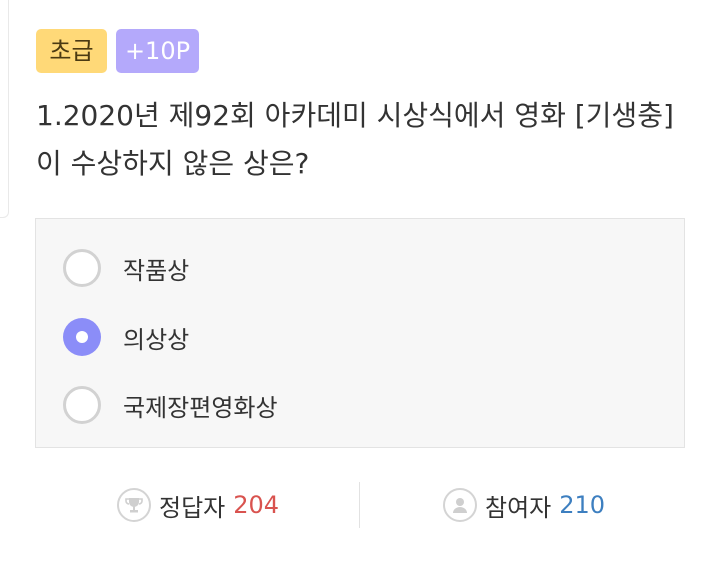  Describe the element at coordinates (192, 507) in the screenshot. I see `correct-label: 정답자` at that location.